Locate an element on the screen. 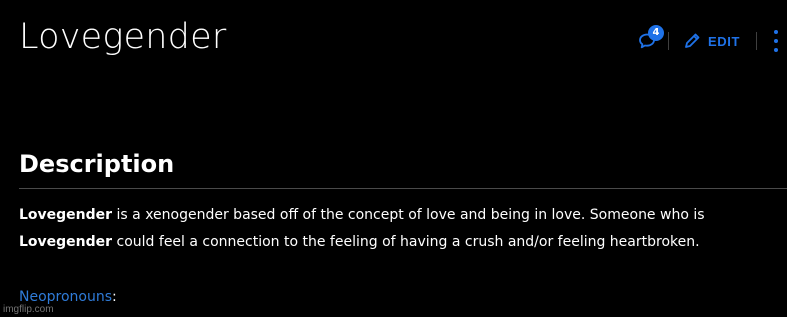 The image size is (787, 317). edit-label: EDIT is located at coordinates (723, 41).